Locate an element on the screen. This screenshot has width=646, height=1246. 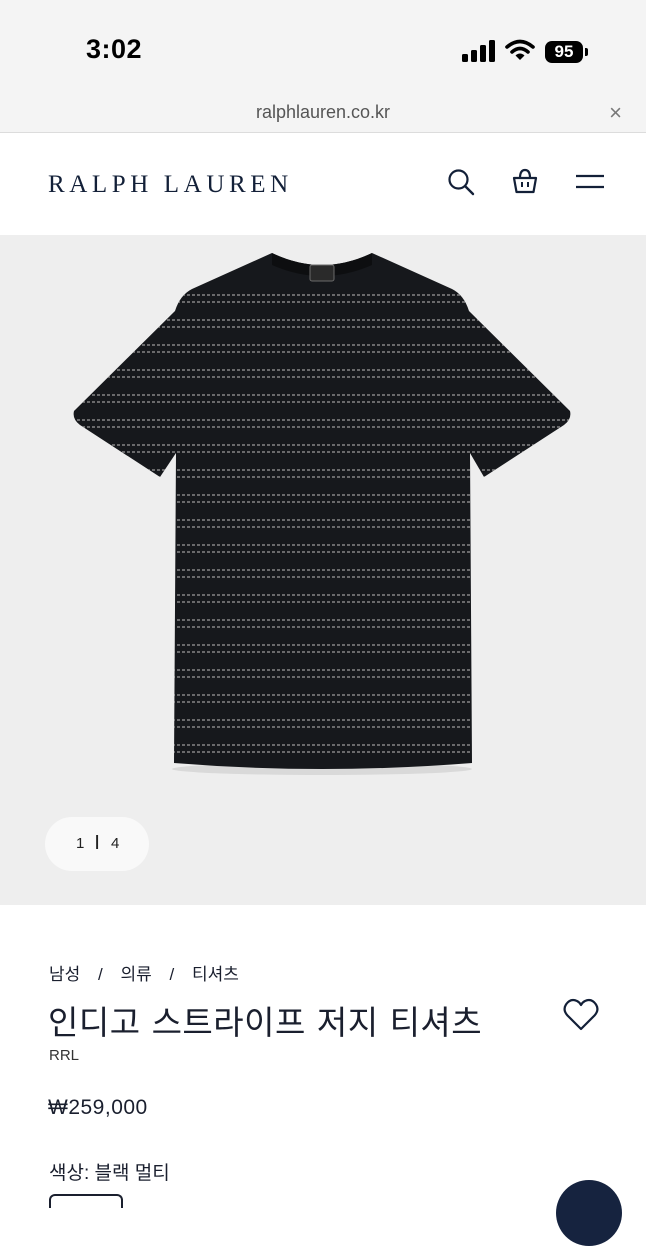
status-bar: 3:02 95 is located at coordinates (323, 48).